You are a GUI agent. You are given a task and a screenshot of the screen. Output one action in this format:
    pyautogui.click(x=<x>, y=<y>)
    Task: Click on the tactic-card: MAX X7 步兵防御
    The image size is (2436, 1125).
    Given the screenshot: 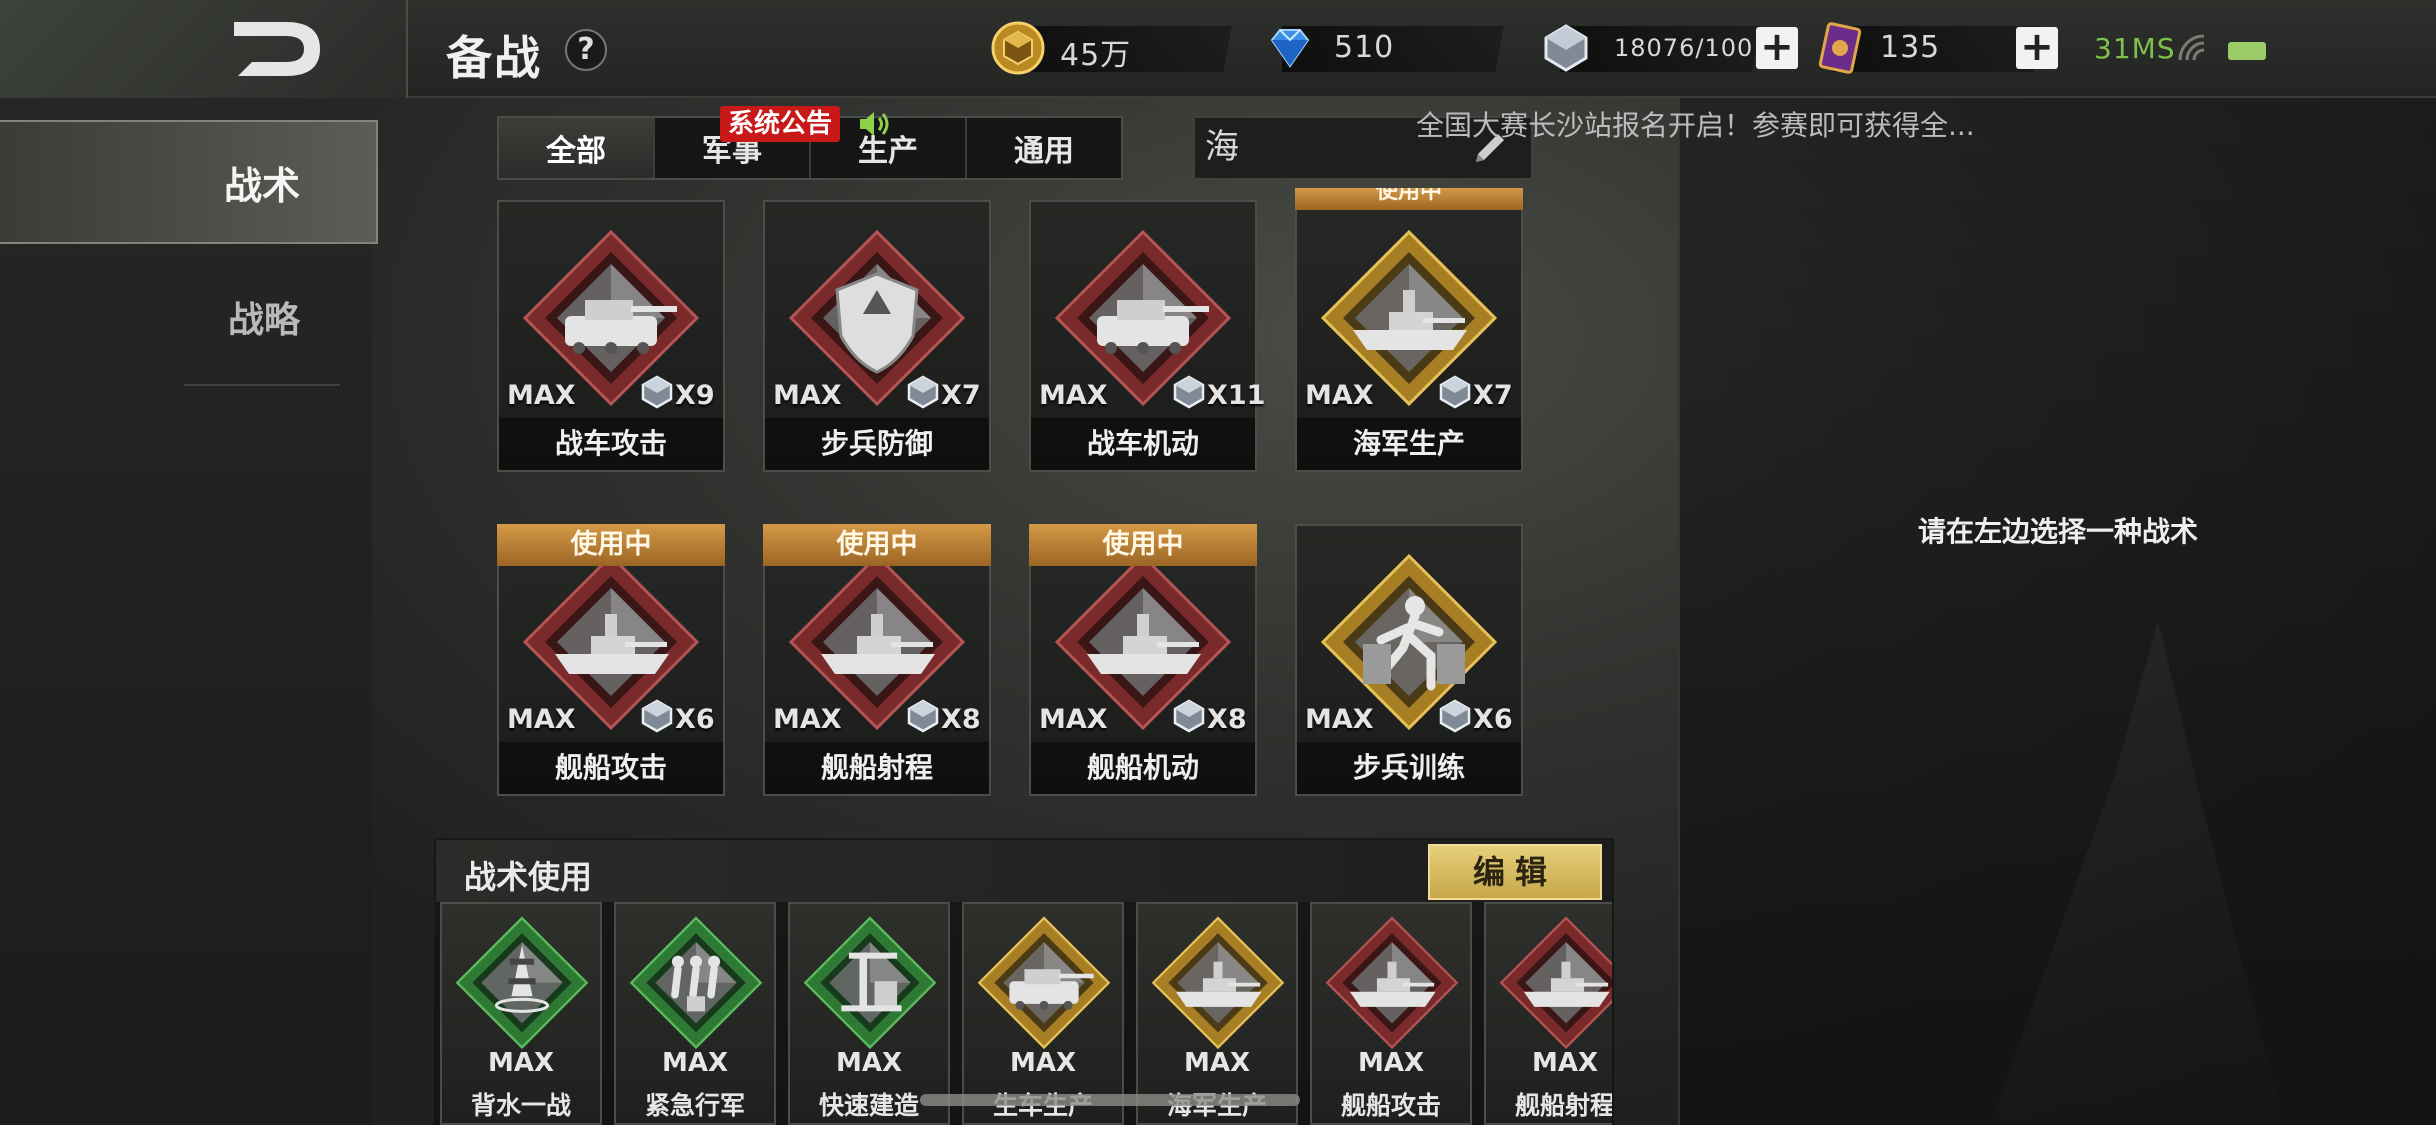 What is the action you would take?
    pyautogui.click(x=877, y=336)
    